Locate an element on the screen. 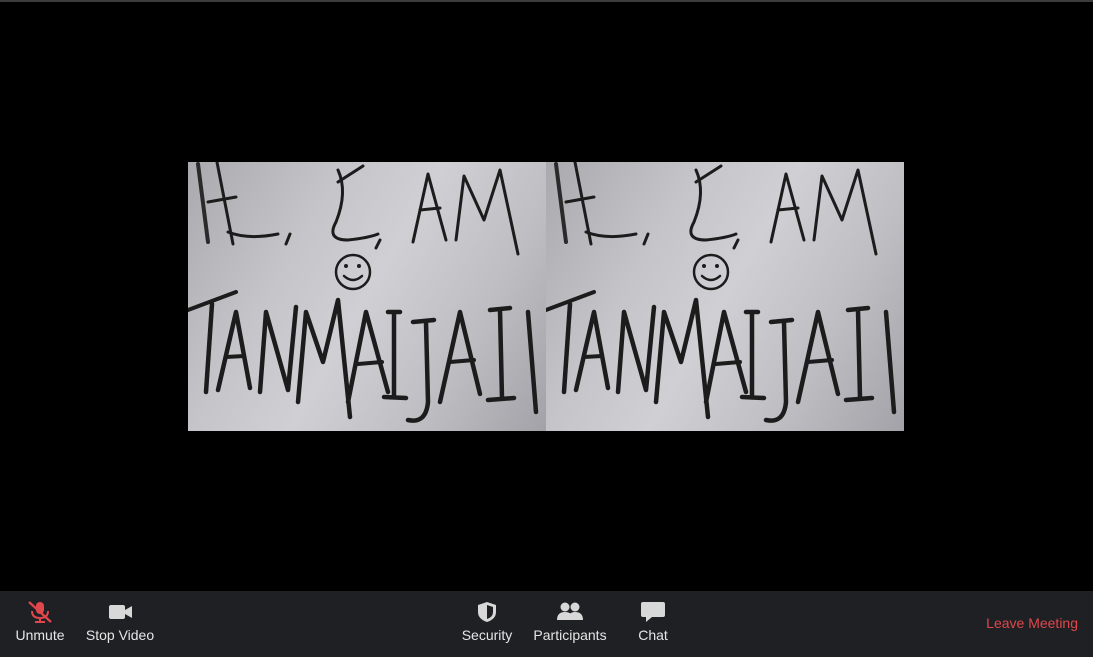 The width and height of the screenshot is (1093, 657). shield-icon is located at coordinates (487, 612).